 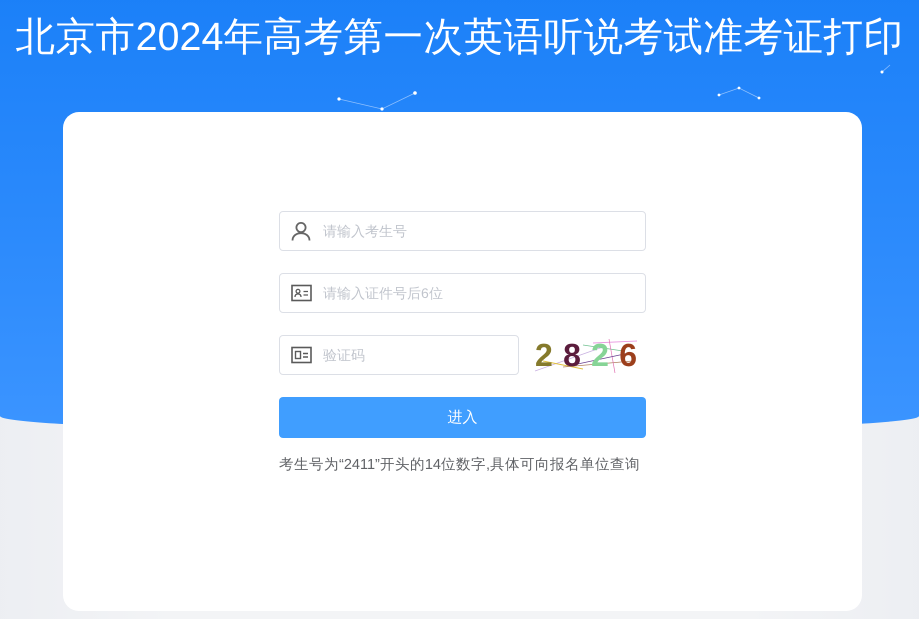 I want to click on captcha-input-field: 验证码, so click(x=399, y=355).